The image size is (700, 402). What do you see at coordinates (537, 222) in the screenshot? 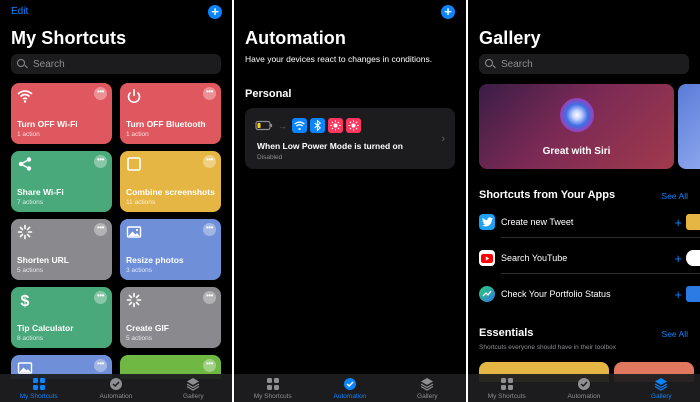
I see `app-shortcut-label: Create new Tweet` at bounding box center [537, 222].